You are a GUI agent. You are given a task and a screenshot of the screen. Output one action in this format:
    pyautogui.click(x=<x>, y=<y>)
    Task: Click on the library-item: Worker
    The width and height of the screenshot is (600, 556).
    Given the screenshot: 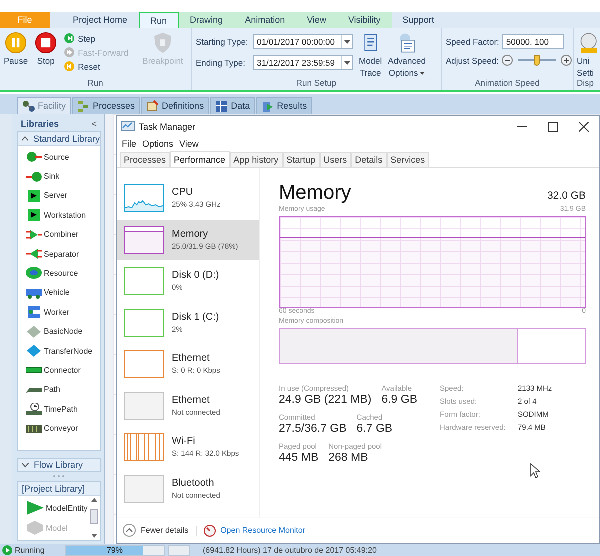 What is the action you would take?
    pyautogui.click(x=63, y=312)
    